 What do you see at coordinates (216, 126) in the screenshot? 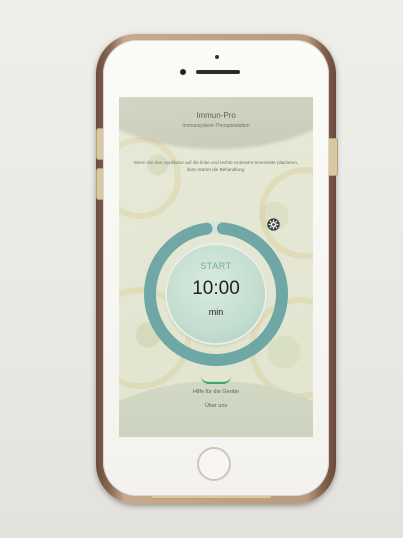
I see `app-subtitle: Immunsystem-Therapiestation` at bounding box center [216, 126].